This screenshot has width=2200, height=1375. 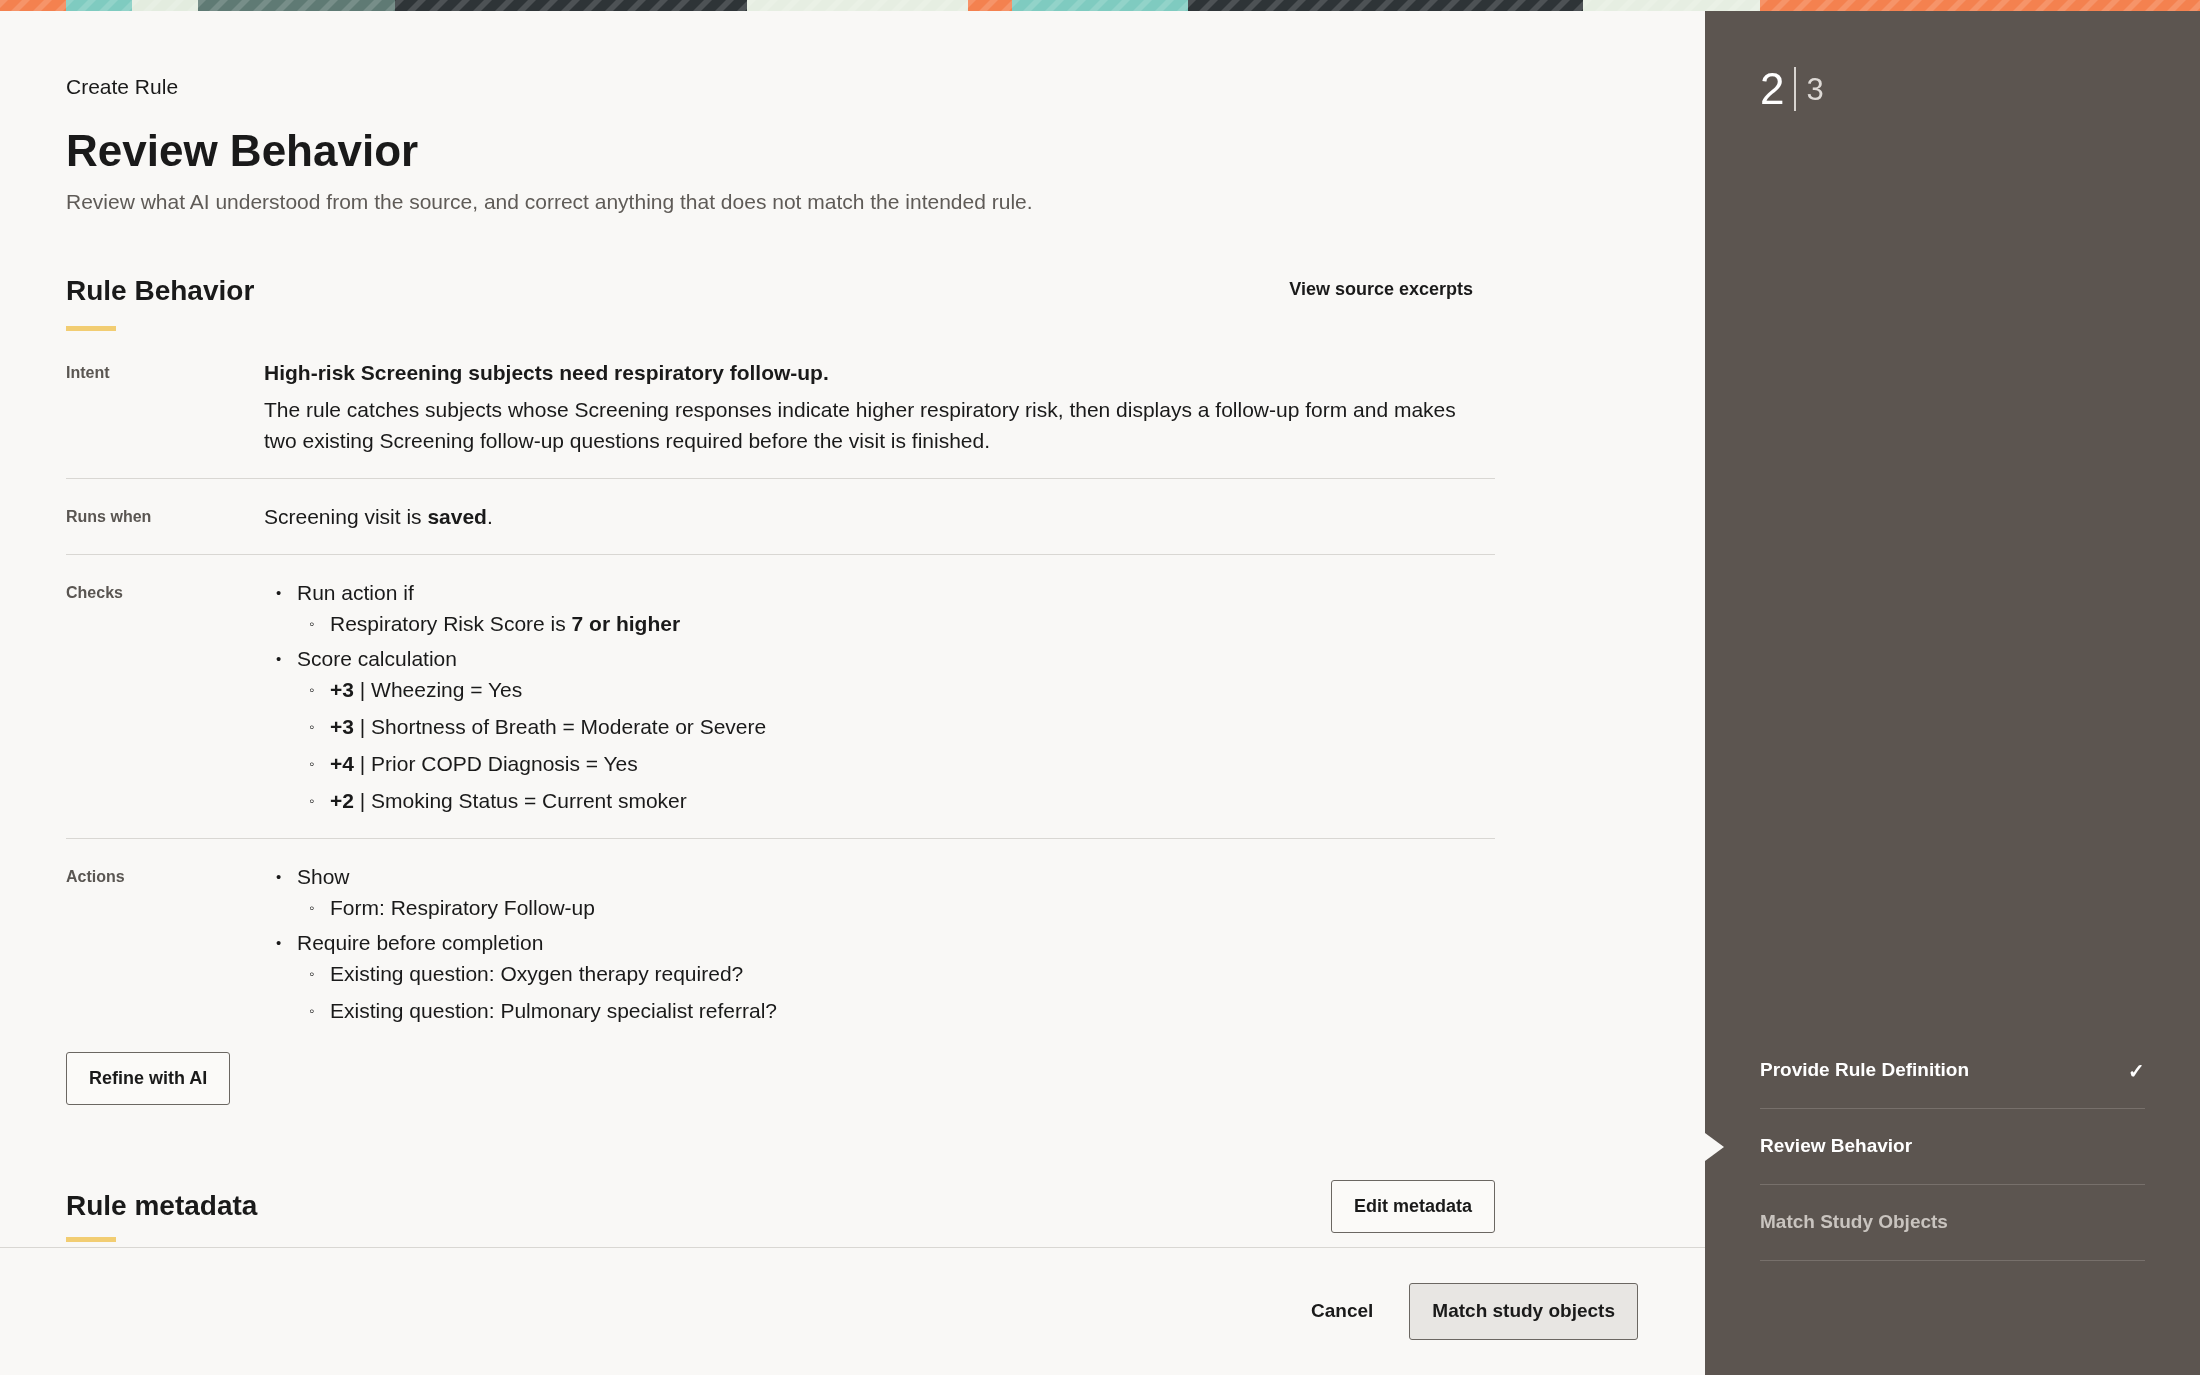 I want to click on trigger-text: Screening visit is saved., so click(x=379, y=517).